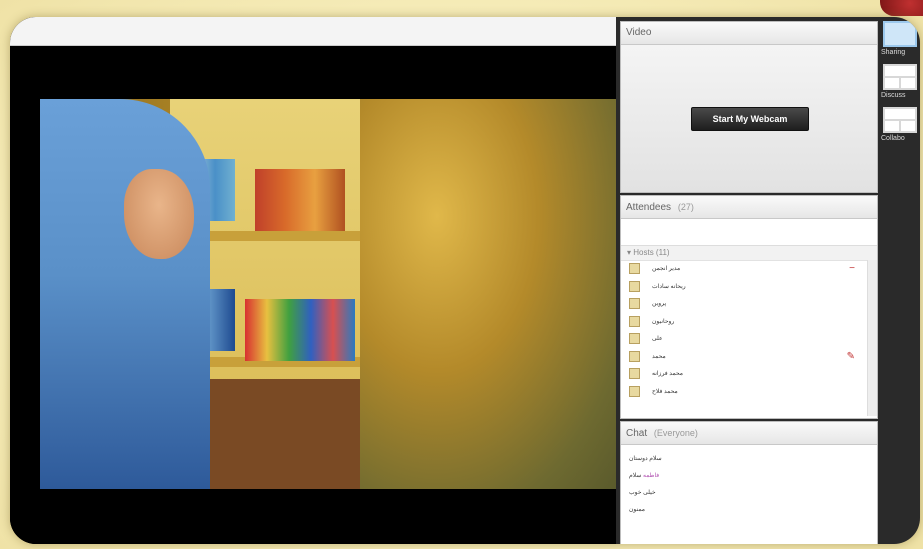  What do you see at coordinates (872, 338) in the screenshot?
I see `attendees-scrollbar` at bounding box center [872, 338].